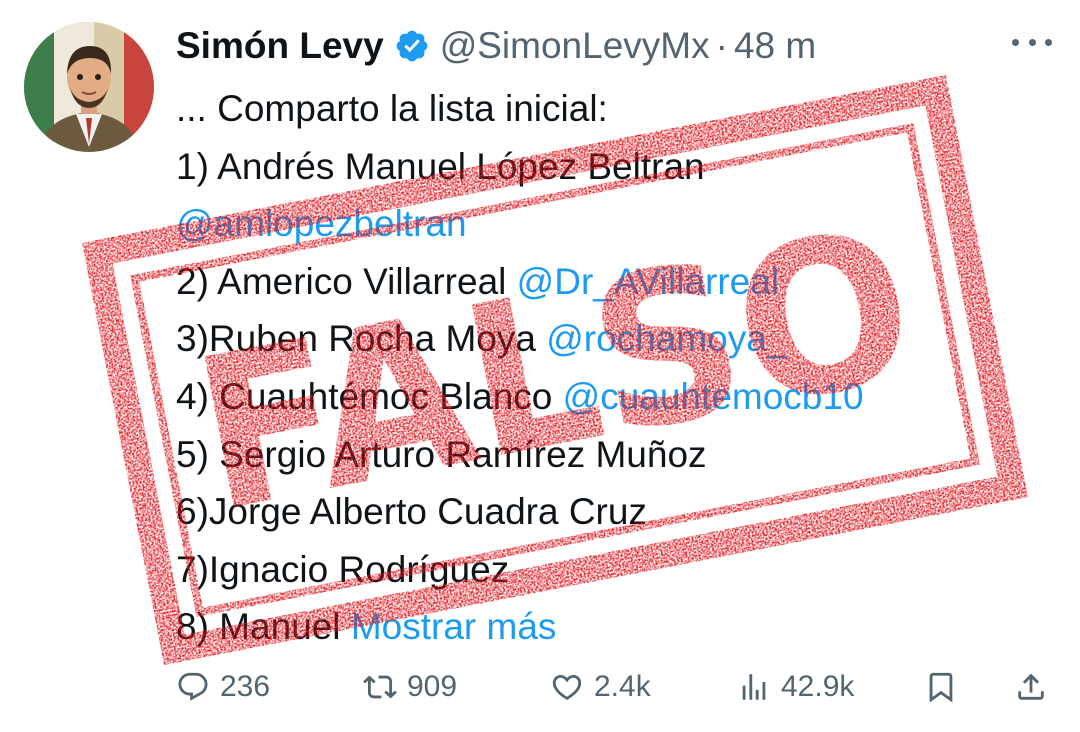  Describe the element at coordinates (412, 46) in the screenshot. I see `verified-badge-icon` at that location.